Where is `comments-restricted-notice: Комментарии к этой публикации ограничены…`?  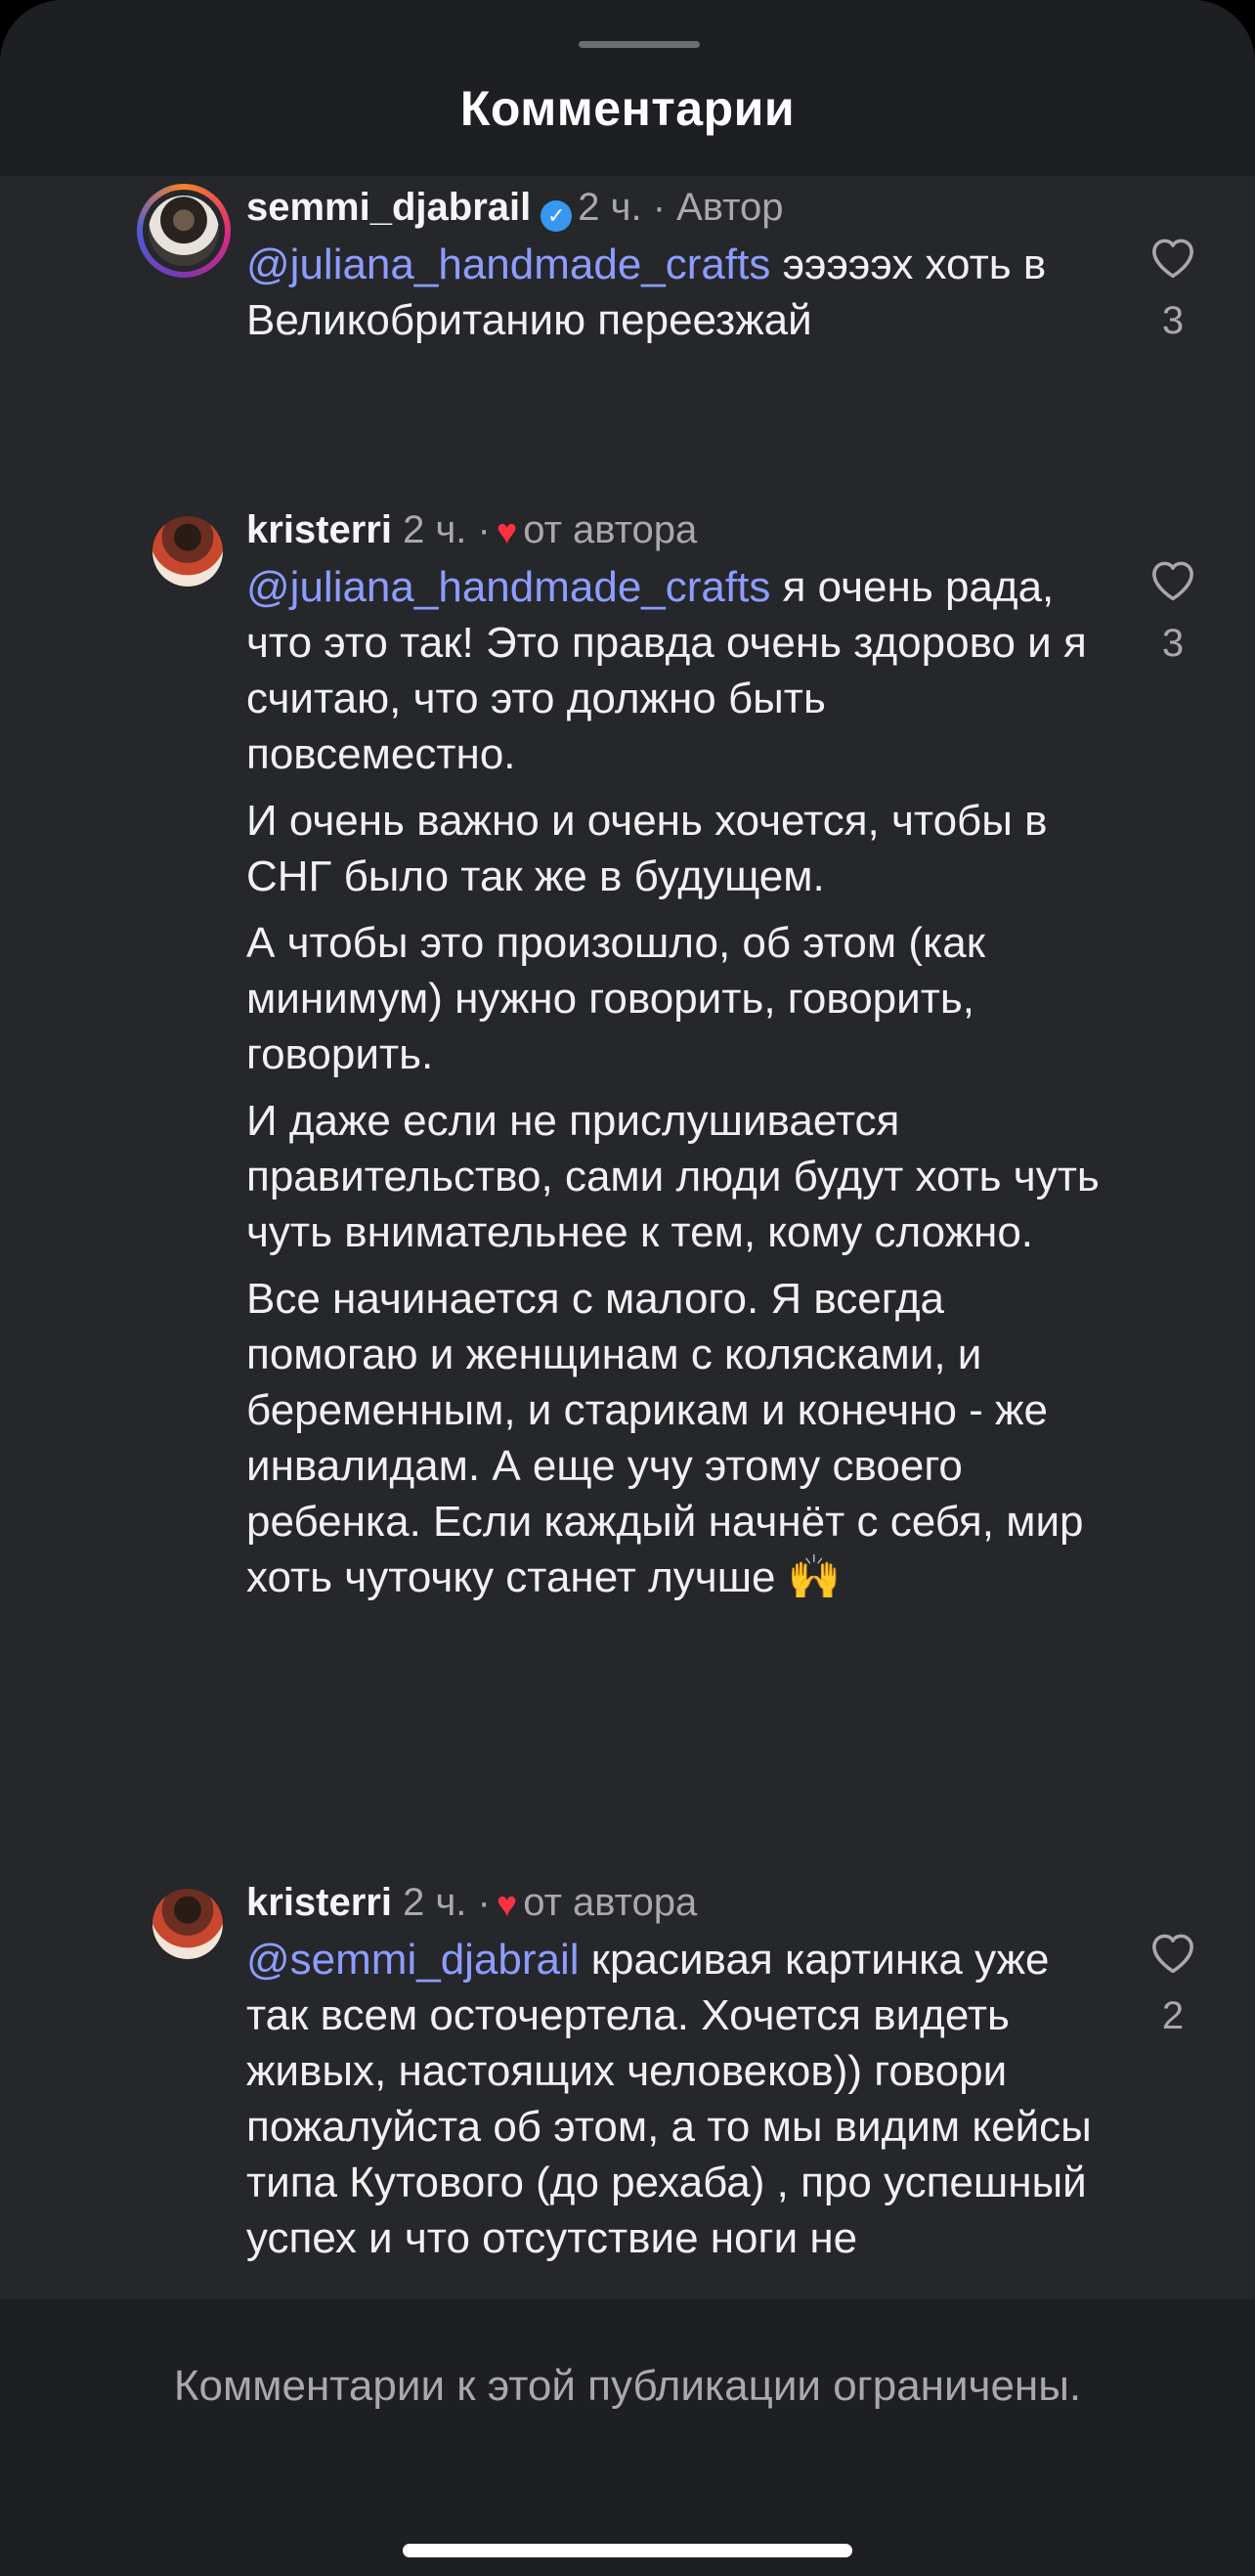
comments-restricted-notice: Комментарии к этой публикации ограничены… is located at coordinates (627, 2386).